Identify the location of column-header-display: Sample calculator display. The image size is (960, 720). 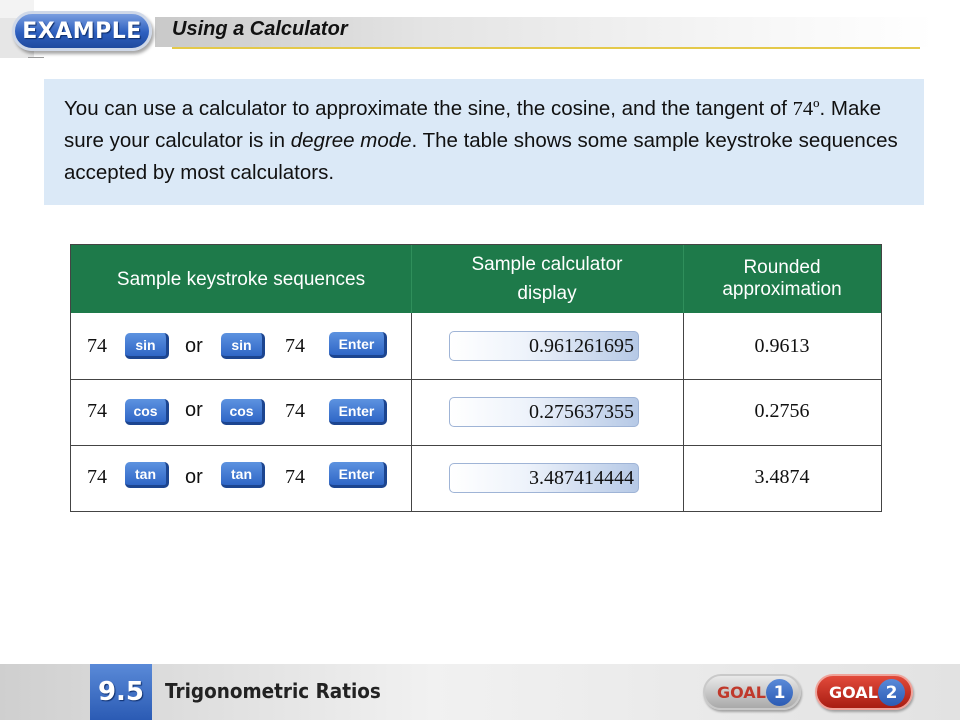
(547, 279).